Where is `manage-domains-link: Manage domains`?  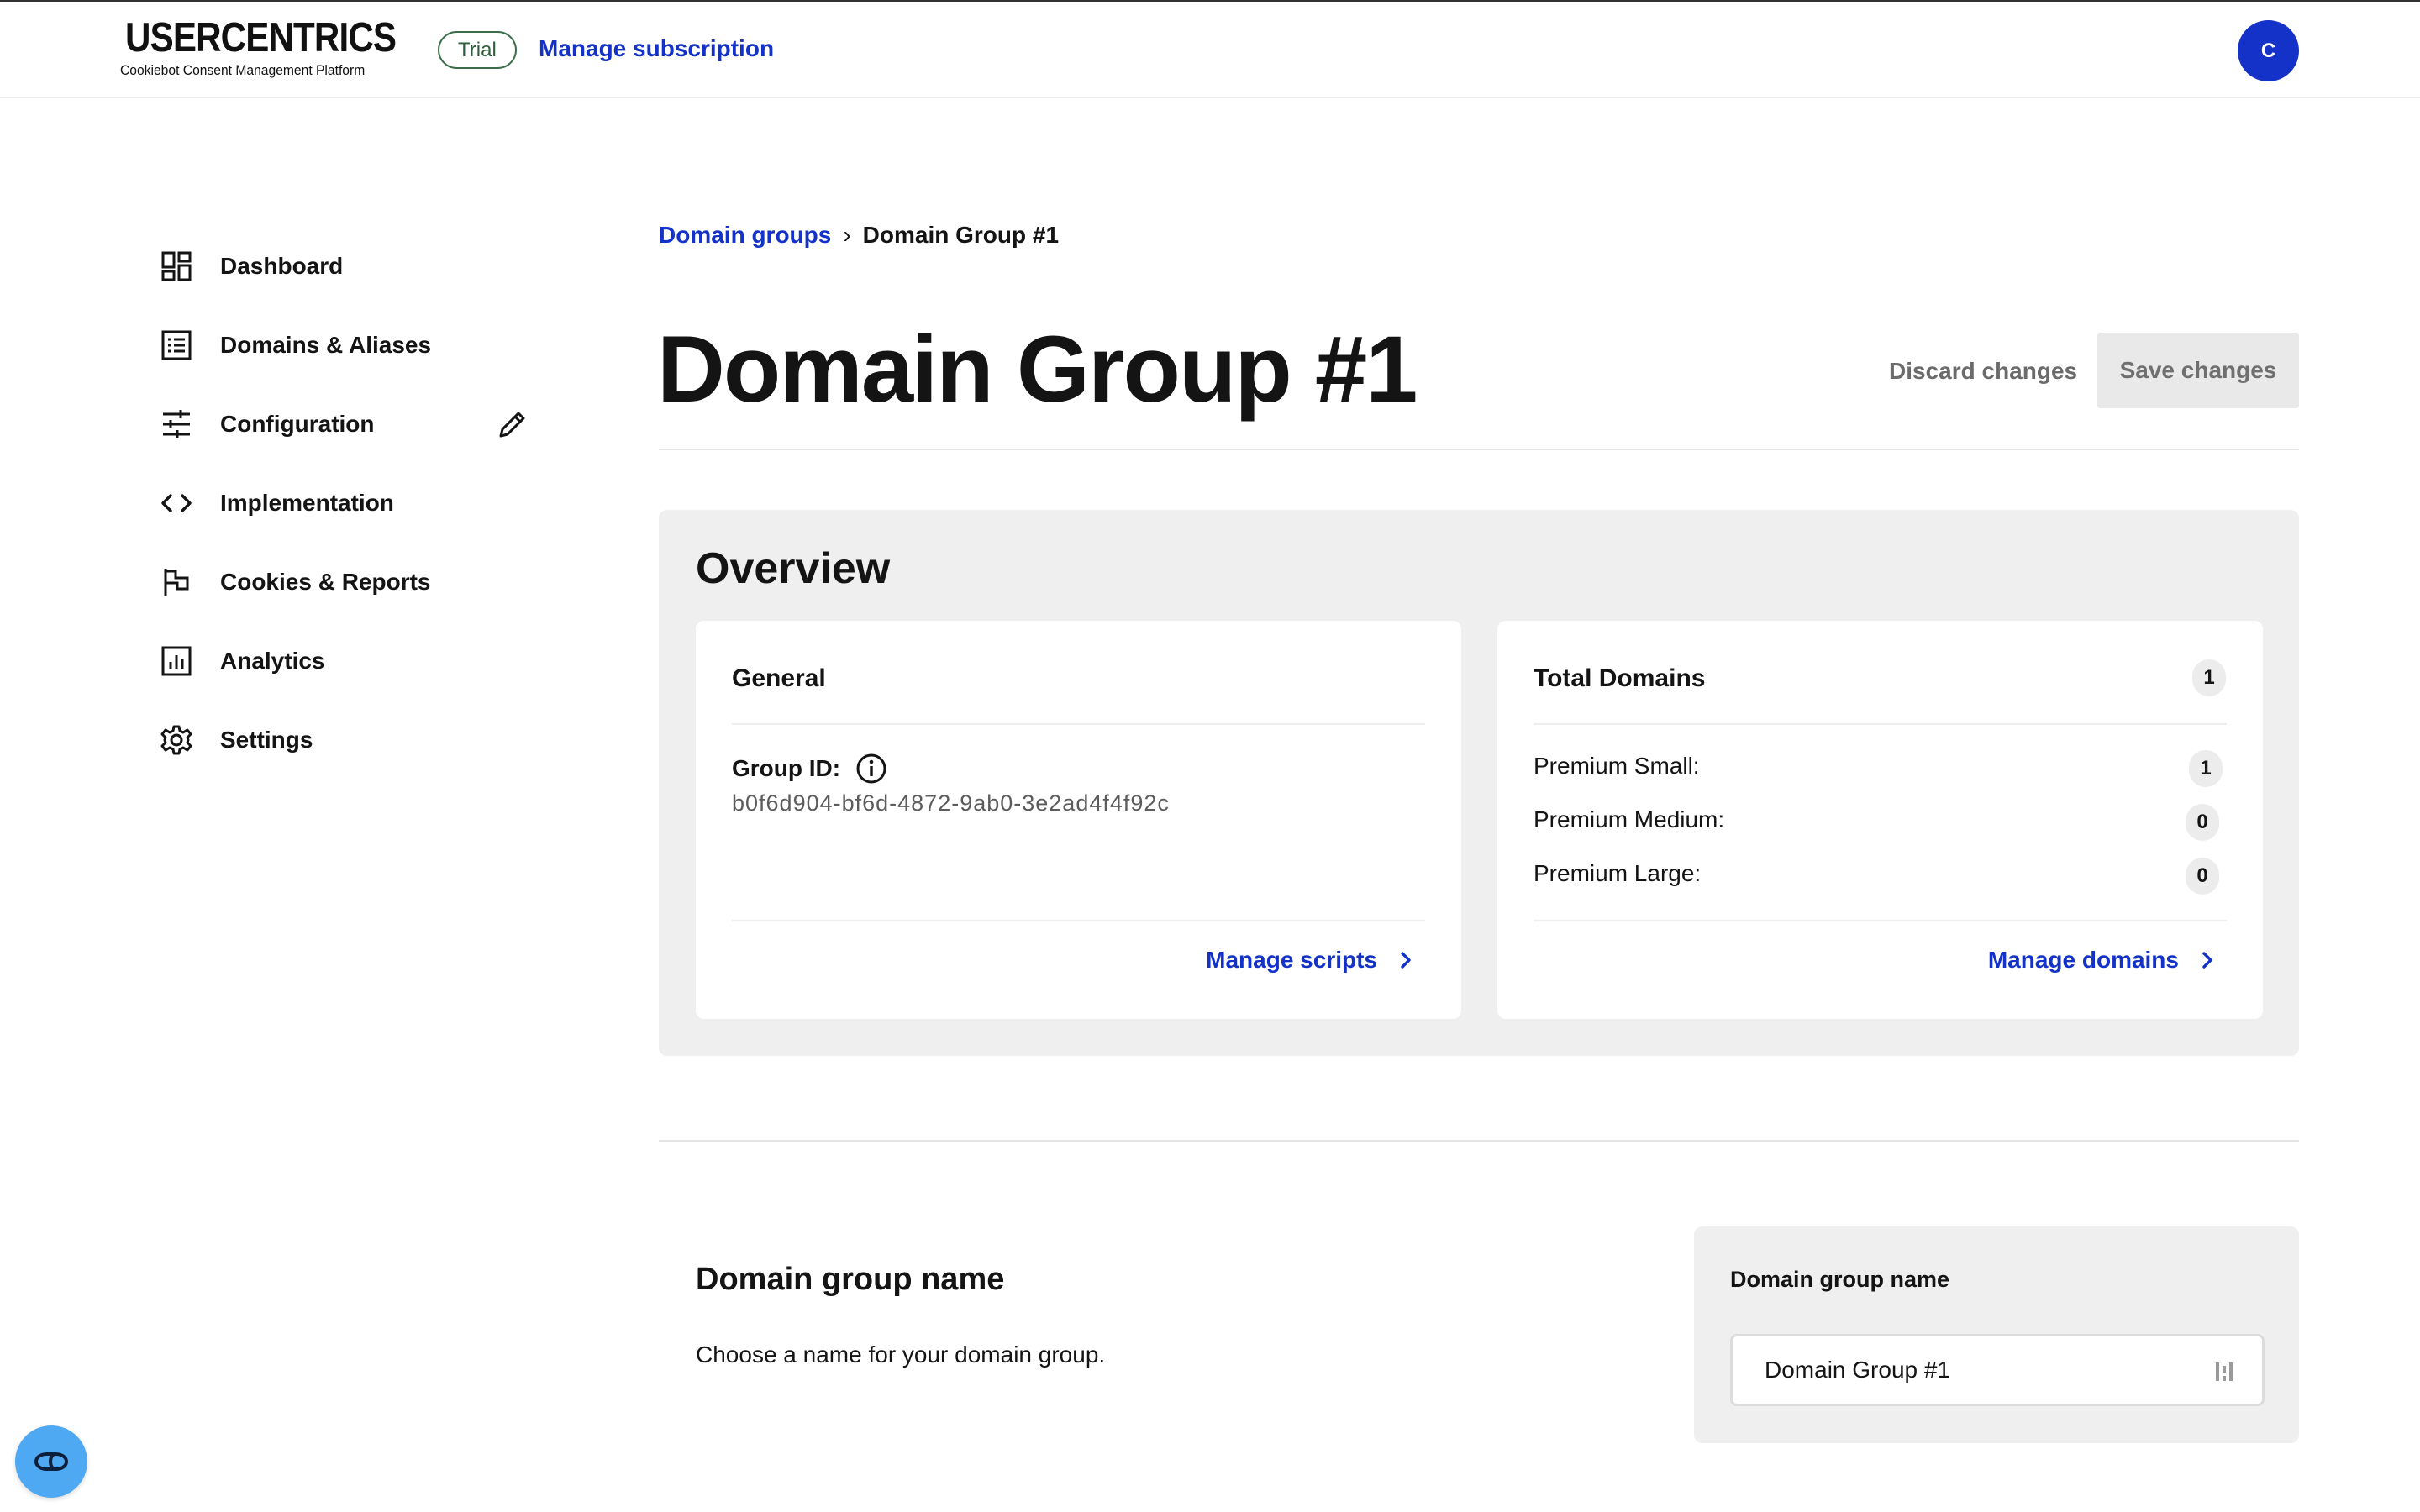
manage-domains-link: Manage domains is located at coordinates (2103, 960).